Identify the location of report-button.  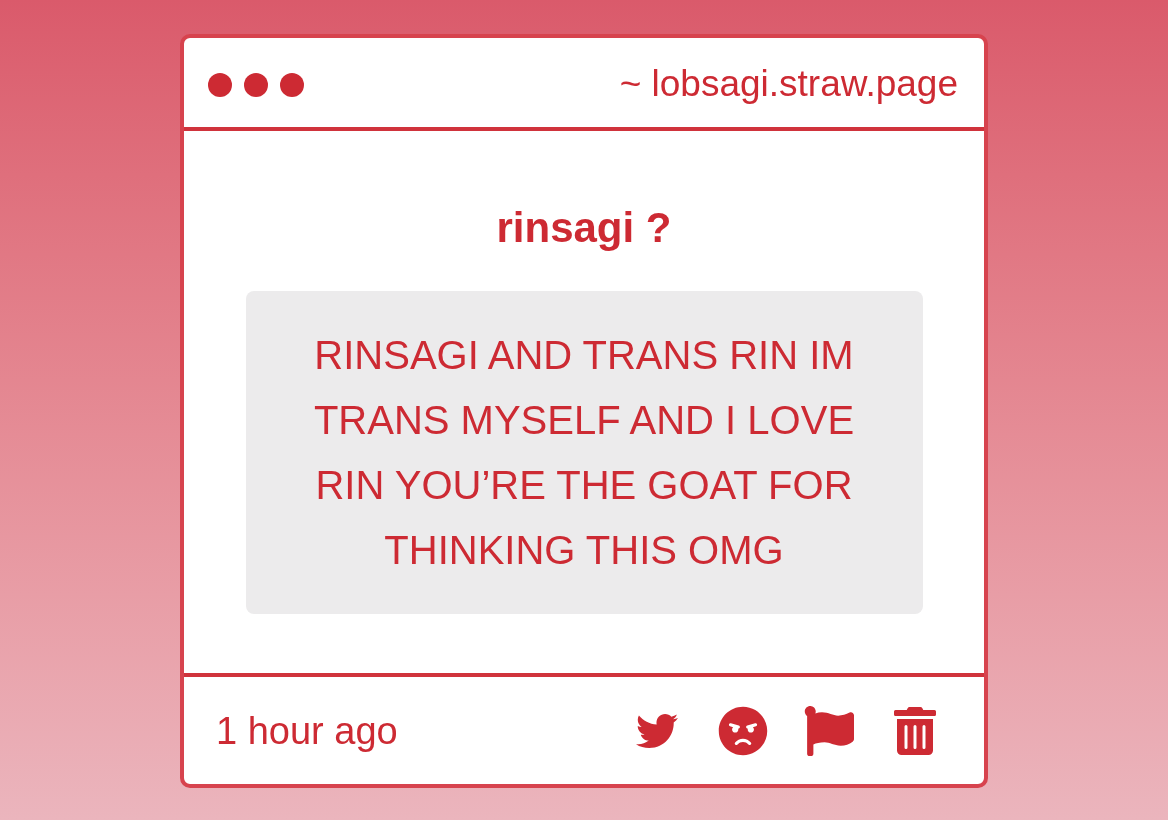
(829, 730).